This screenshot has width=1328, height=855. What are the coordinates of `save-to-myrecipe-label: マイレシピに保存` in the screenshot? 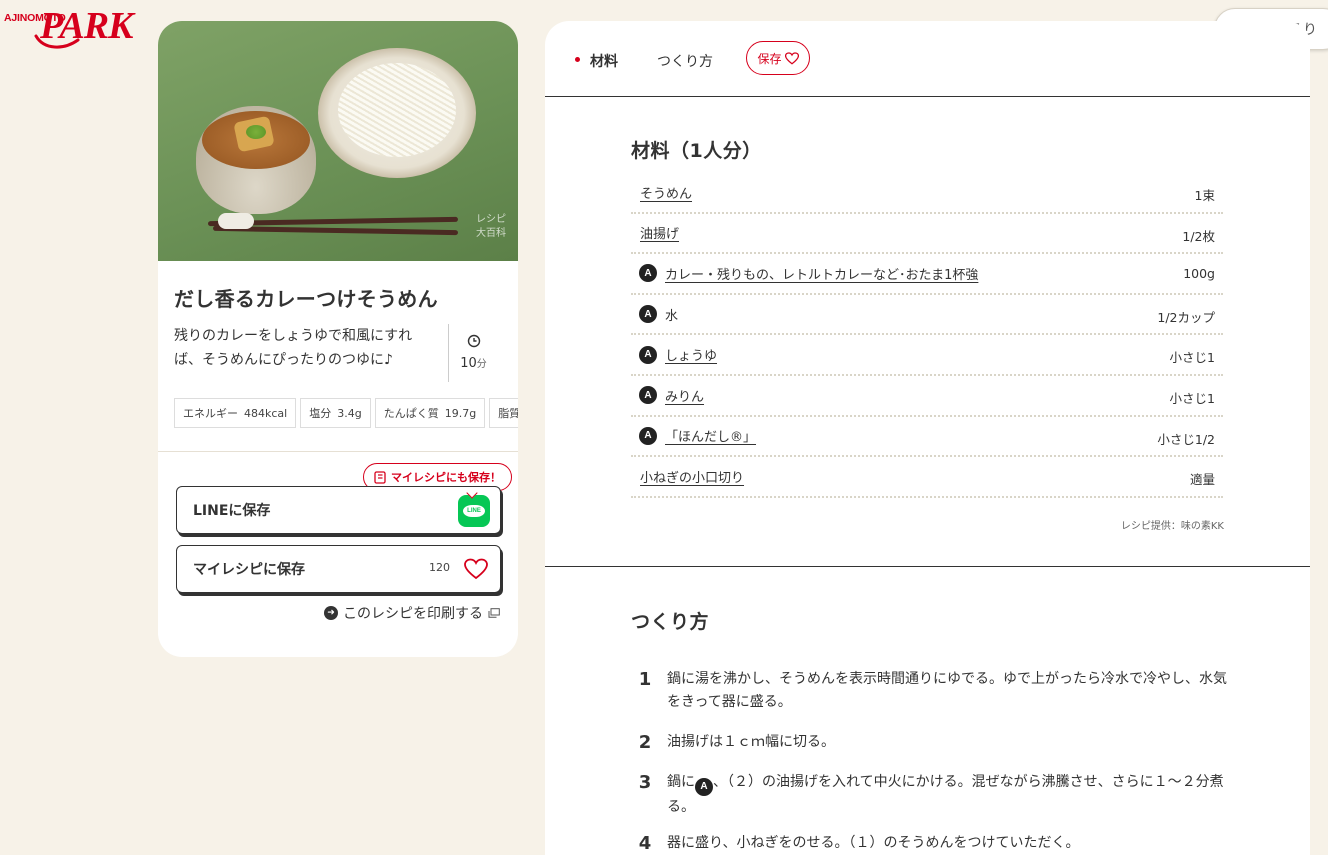 It's located at (249, 570).